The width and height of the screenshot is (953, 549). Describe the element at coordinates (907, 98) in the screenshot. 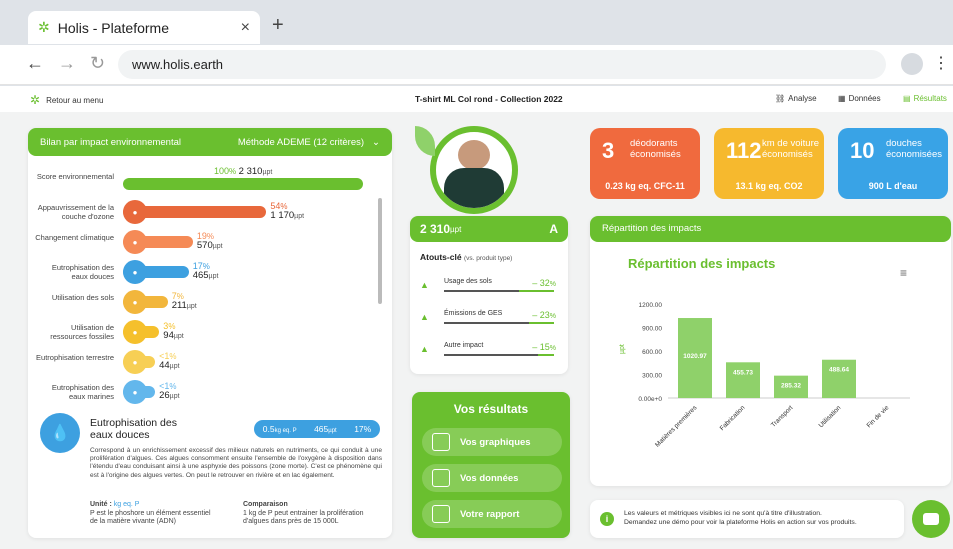

I see `results-icon: ▤` at that location.